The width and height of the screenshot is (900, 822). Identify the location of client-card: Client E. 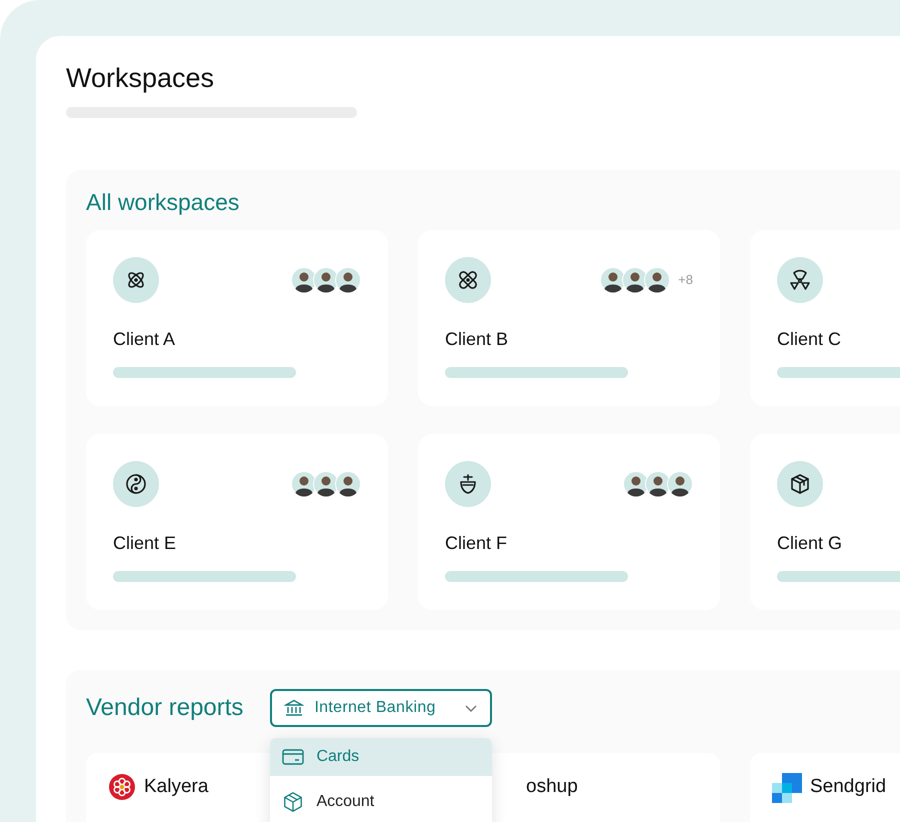
(237, 522).